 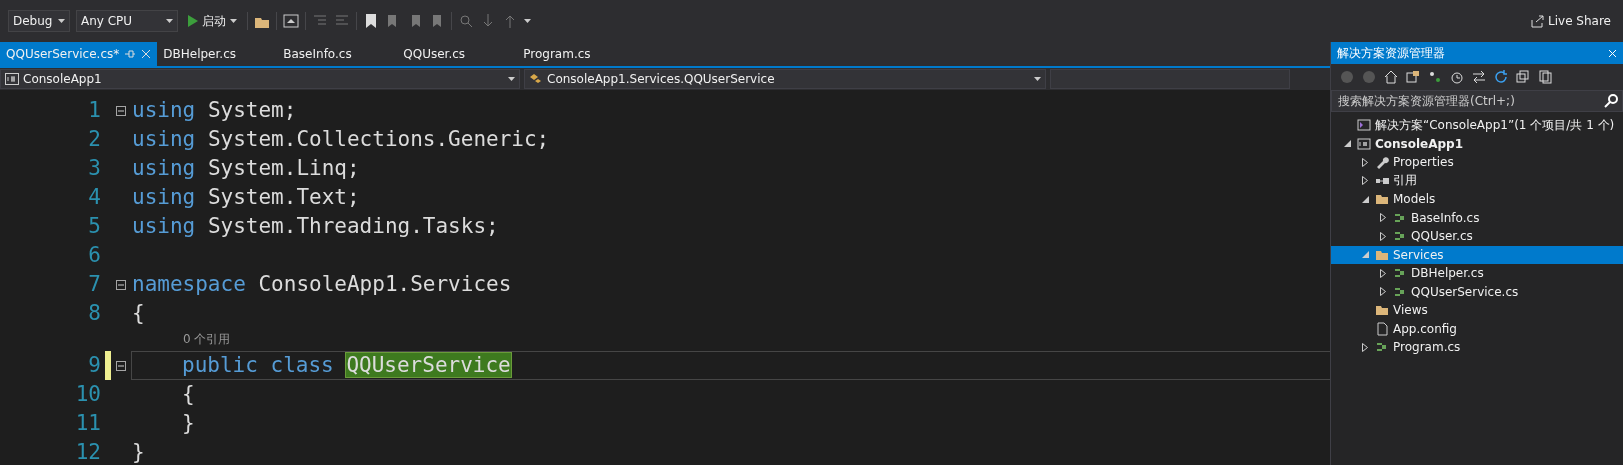 What do you see at coordinates (1537, 21) in the screenshot?
I see `share-icon` at bounding box center [1537, 21].